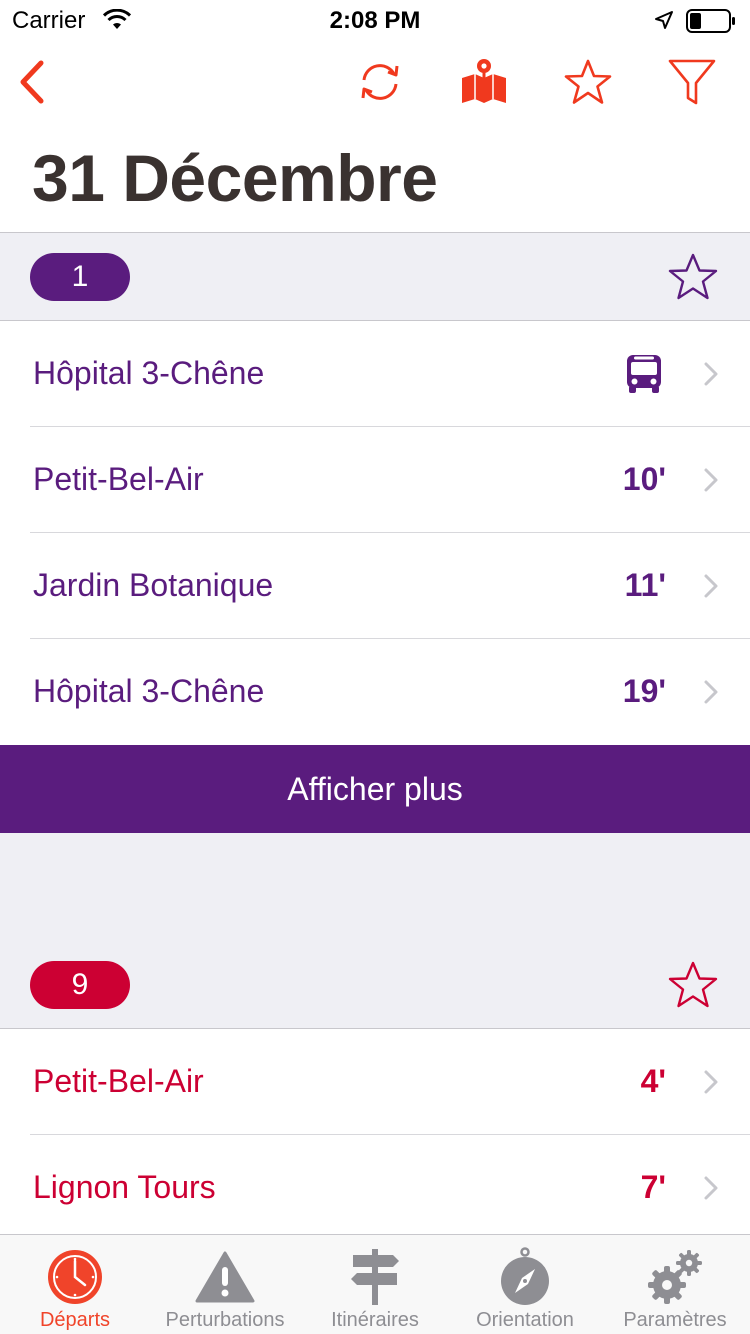  I want to click on status-bar: Carrier 2:08 PM, so click(375, 20).